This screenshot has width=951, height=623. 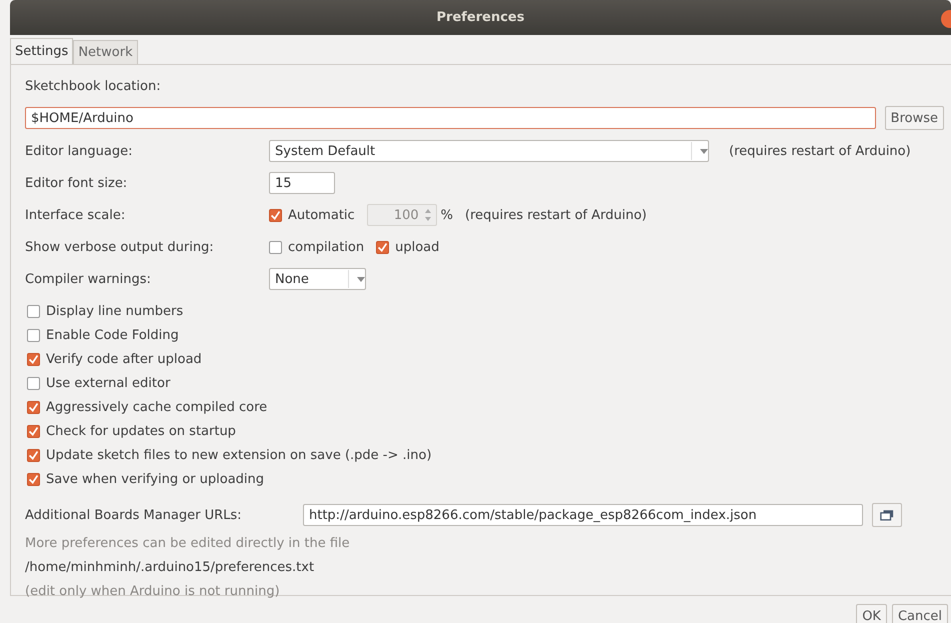 What do you see at coordinates (417, 247) in the screenshot?
I see `checkbox-label: upload` at bounding box center [417, 247].